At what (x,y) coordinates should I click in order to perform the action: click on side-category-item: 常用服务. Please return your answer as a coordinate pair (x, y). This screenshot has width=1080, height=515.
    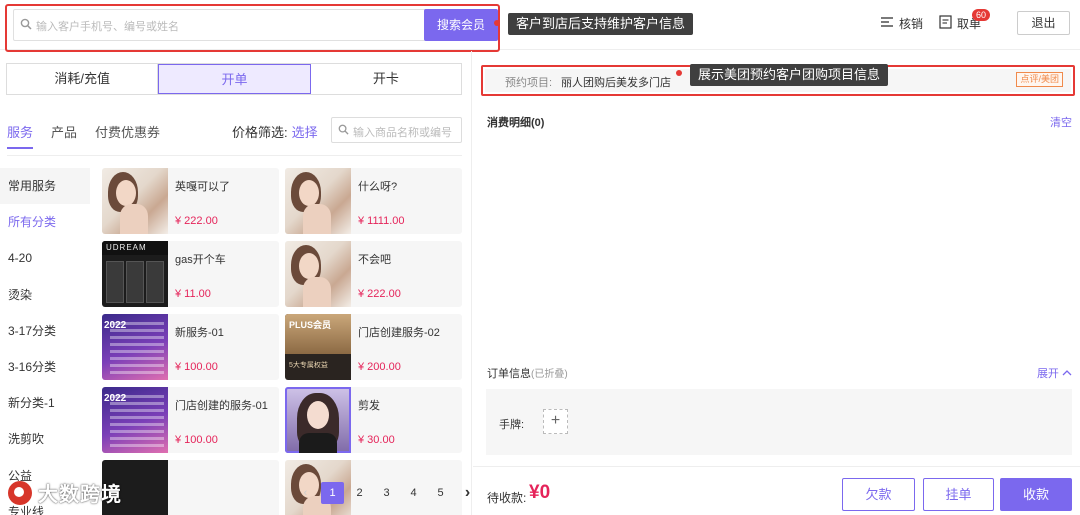
    Looking at the image, I should click on (45, 186).